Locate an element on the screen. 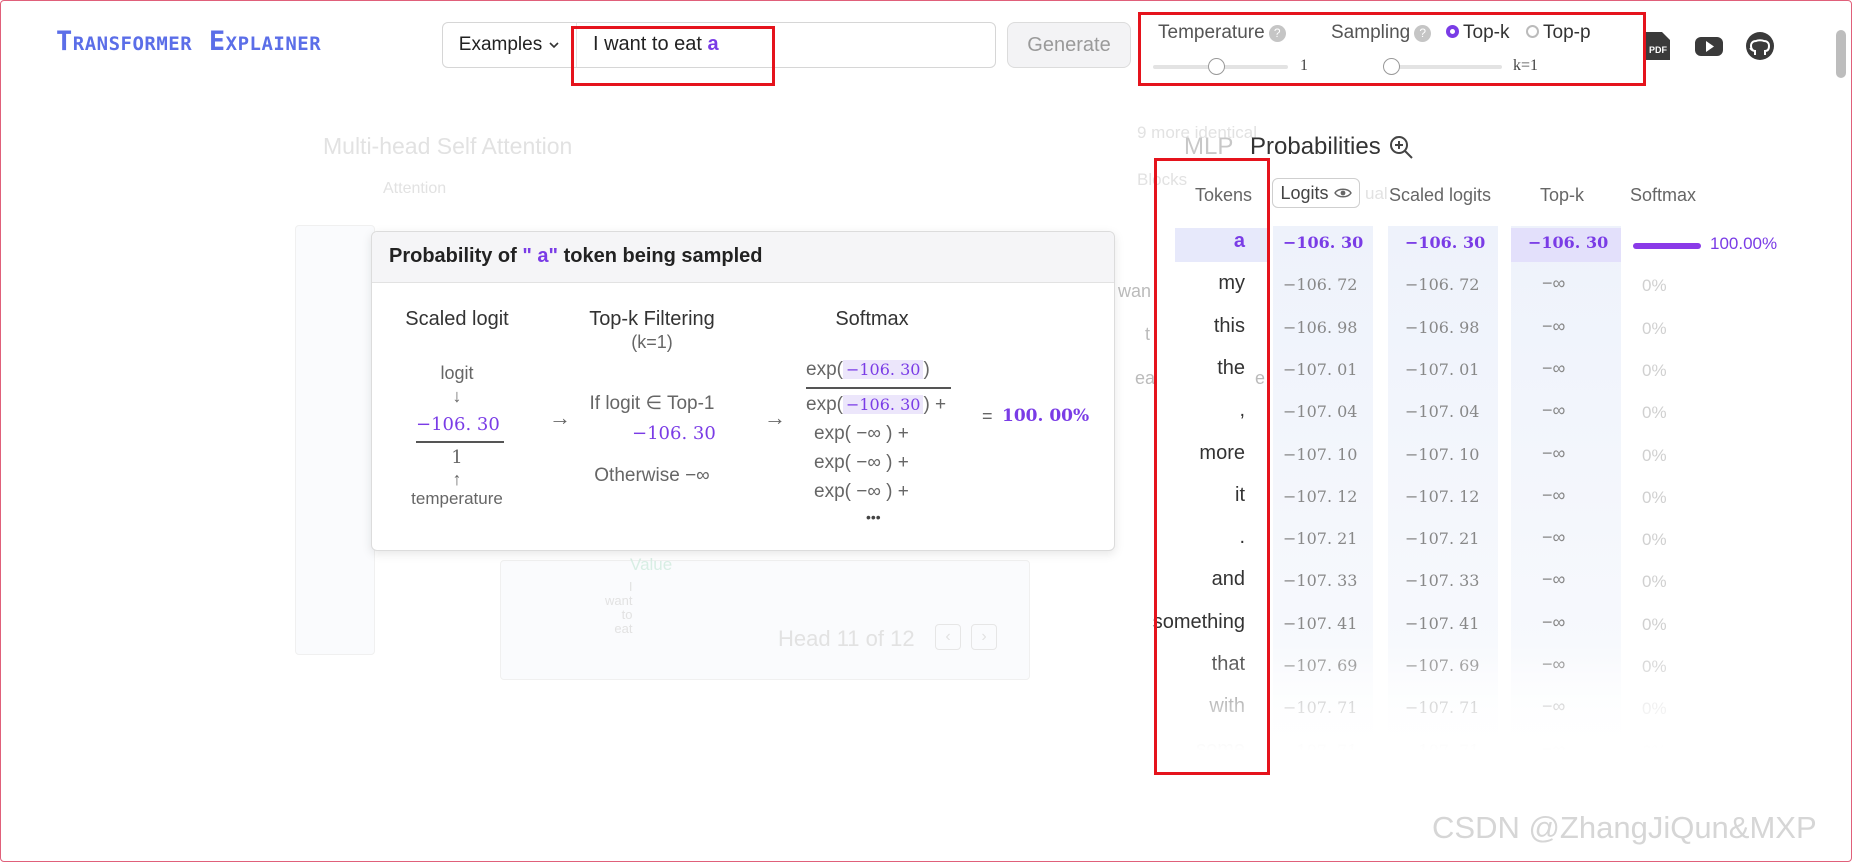 The height and width of the screenshot is (862, 1852). token-label: the is located at coordinates (1231, 368).